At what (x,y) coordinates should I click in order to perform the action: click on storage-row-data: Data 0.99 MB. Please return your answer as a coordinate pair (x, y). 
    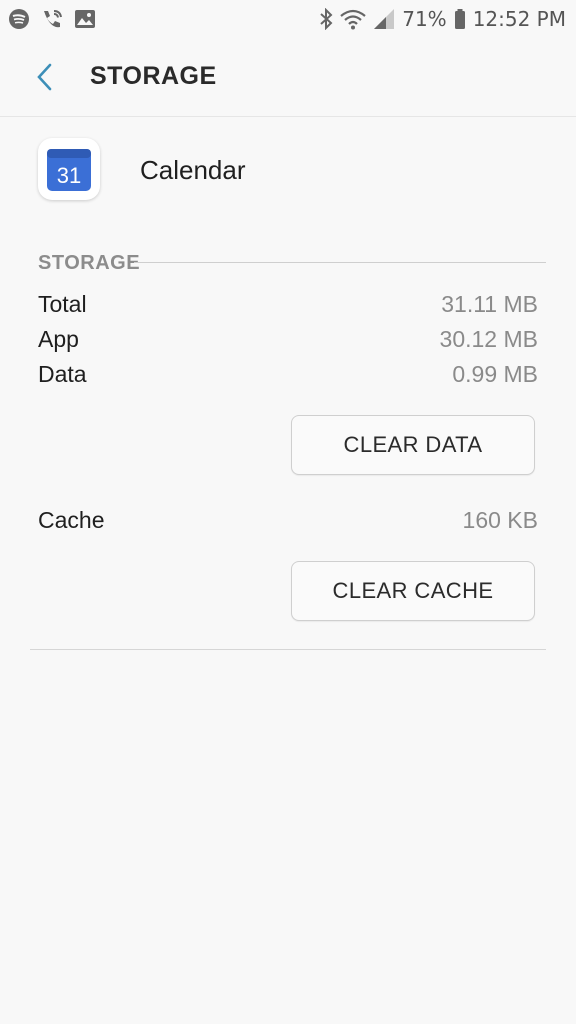
    Looking at the image, I should click on (288, 374).